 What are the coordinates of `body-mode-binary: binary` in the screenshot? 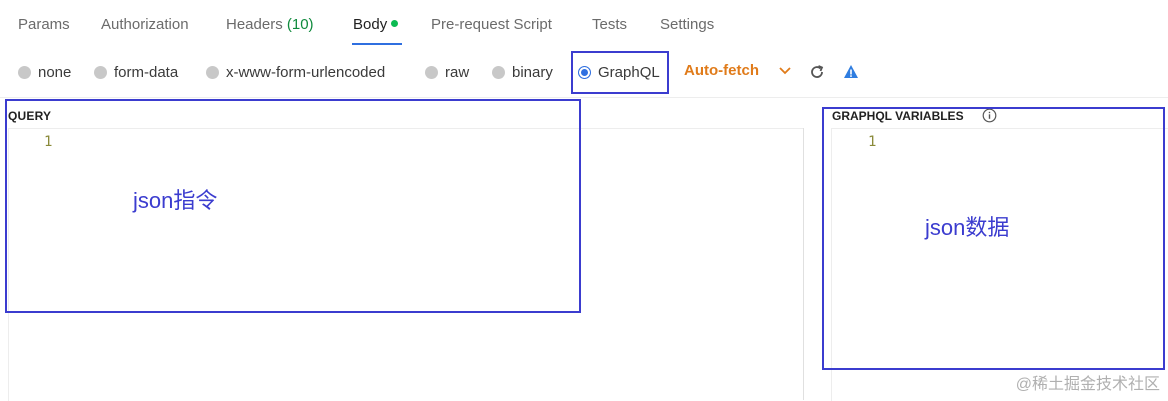 It's located at (522, 72).